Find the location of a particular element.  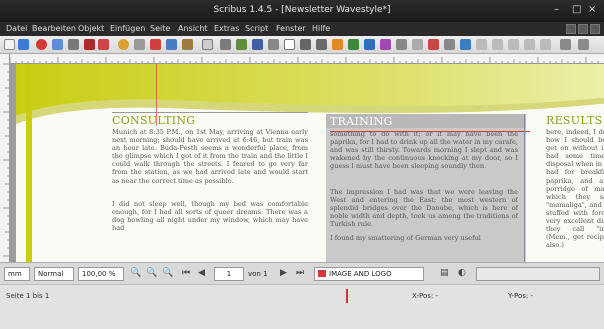

redo-icon is located at coordinates (139, 44).